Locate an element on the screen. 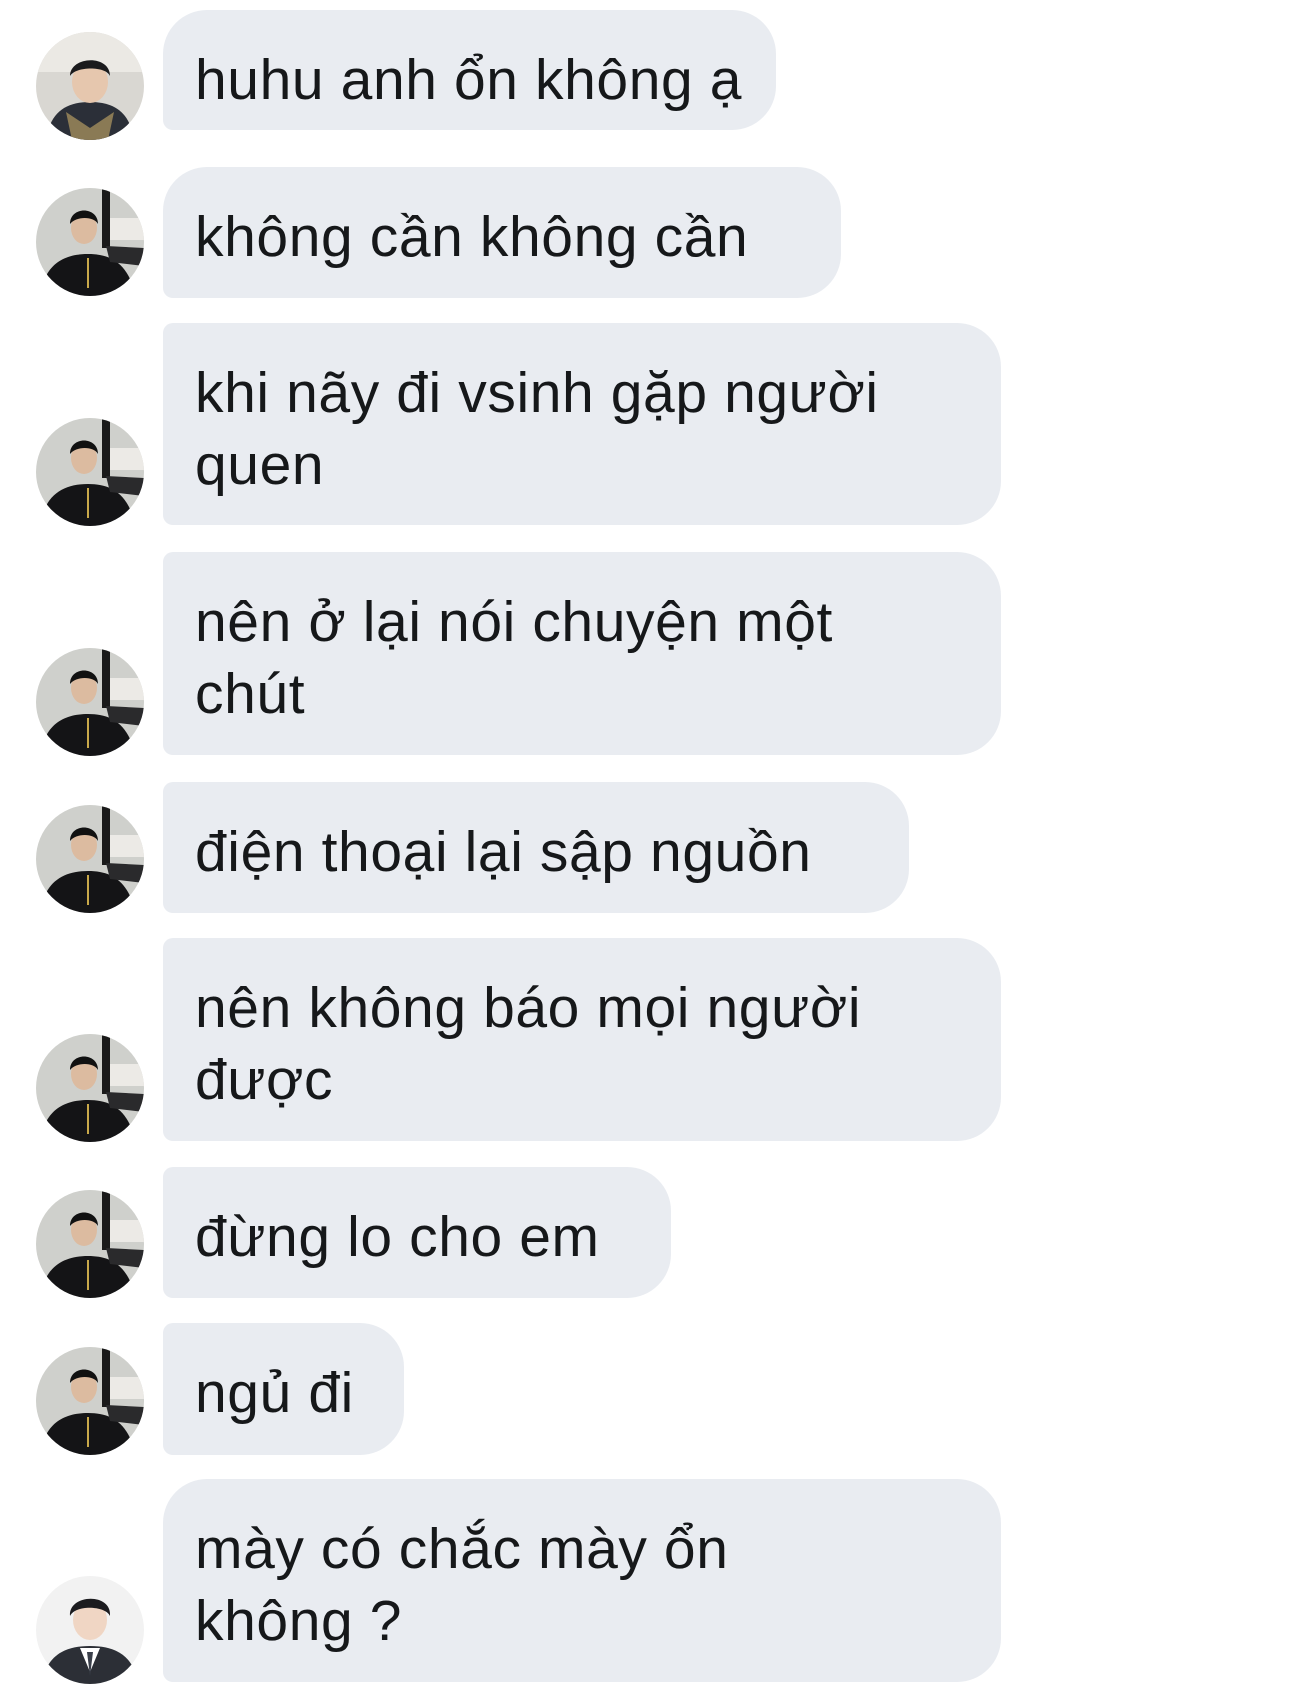  message-bubble: điện thoại lại sập nguồn is located at coordinates (536, 847).